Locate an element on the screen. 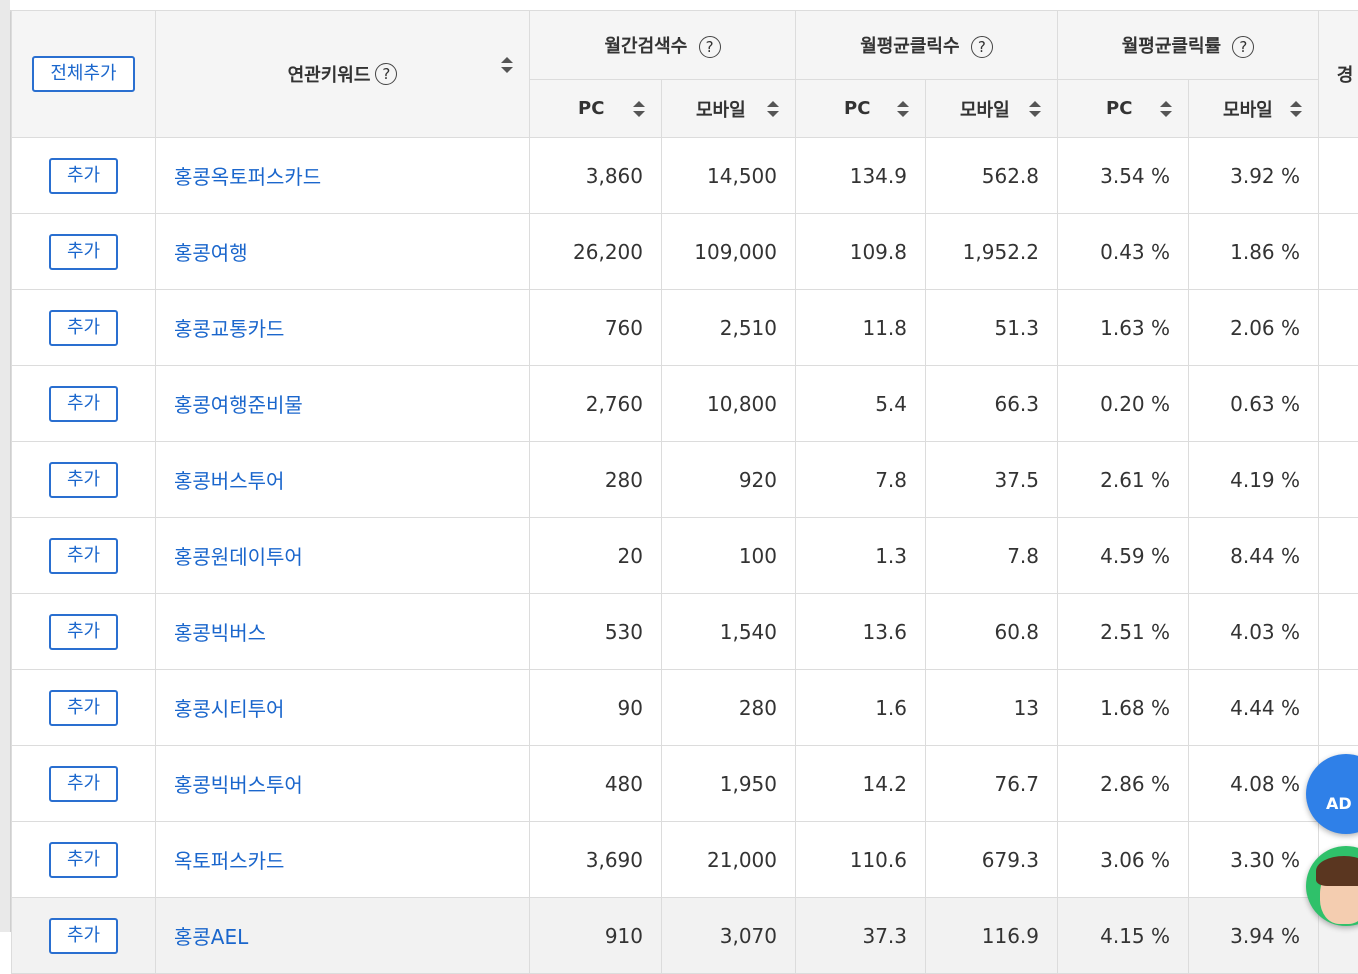 The width and height of the screenshot is (1358, 974). keyword-link: 홍콩교통카드 is located at coordinates (229, 329).